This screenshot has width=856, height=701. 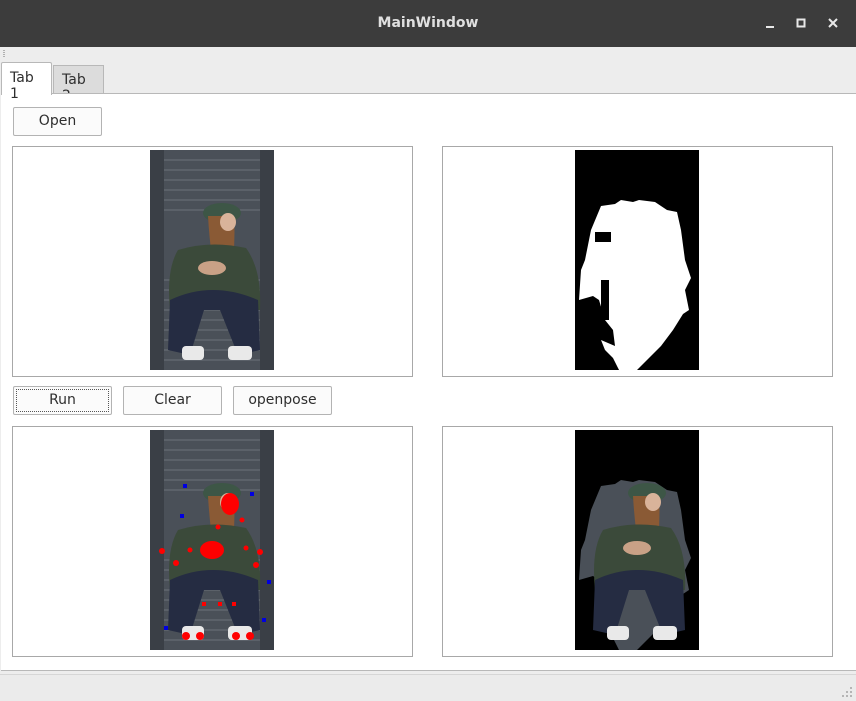 What do you see at coordinates (62, 400) in the screenshot?
I see `run-button: Run` at bounding box center [62, 400].